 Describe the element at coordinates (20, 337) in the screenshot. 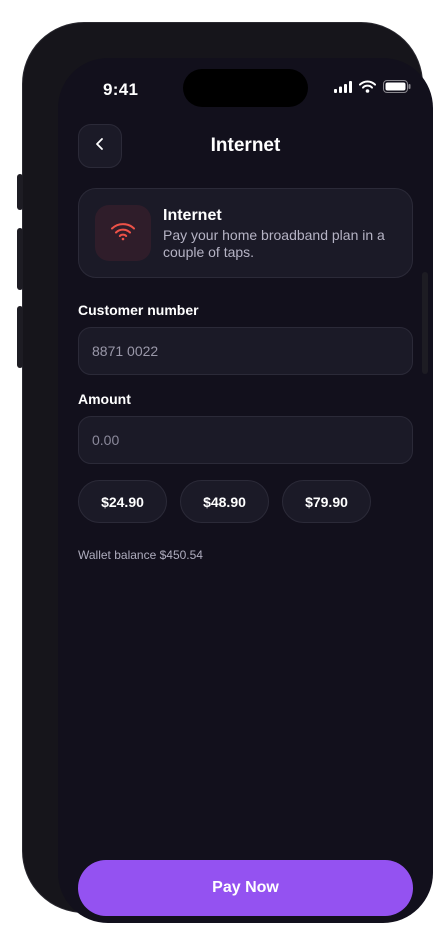

I see `volume-down-button` at that location.